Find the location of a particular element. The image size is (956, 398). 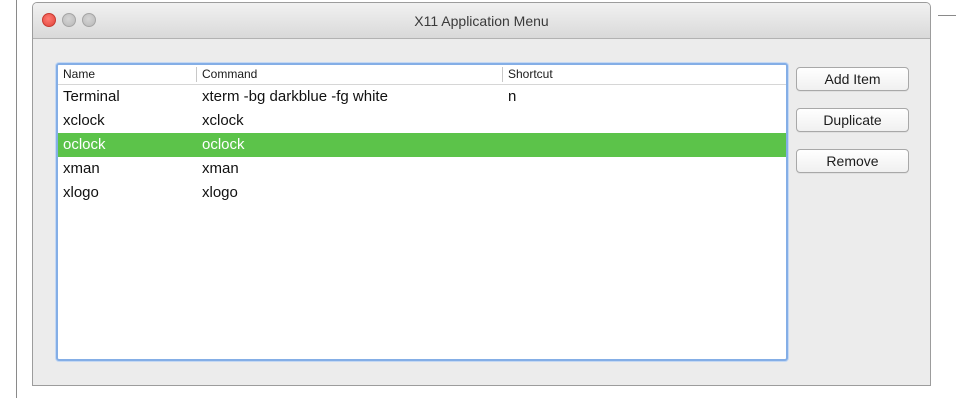

window-title: X11 Application Menu is located at coordinates (481, 21).